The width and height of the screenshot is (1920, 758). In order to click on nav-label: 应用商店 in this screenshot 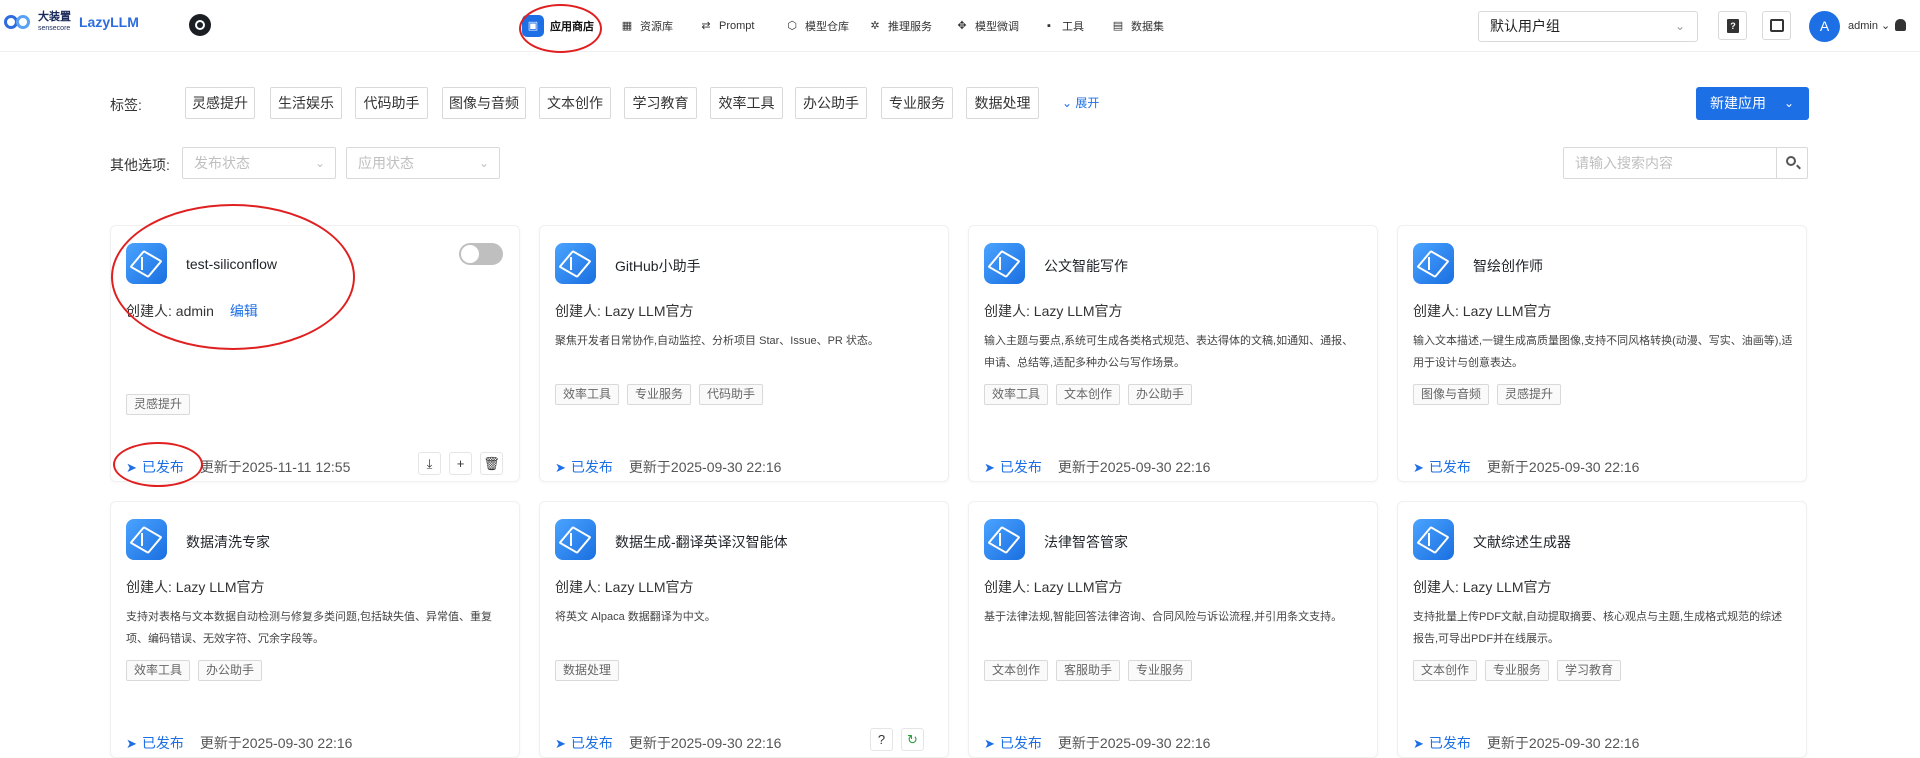, I will do `click(572, 27)`.